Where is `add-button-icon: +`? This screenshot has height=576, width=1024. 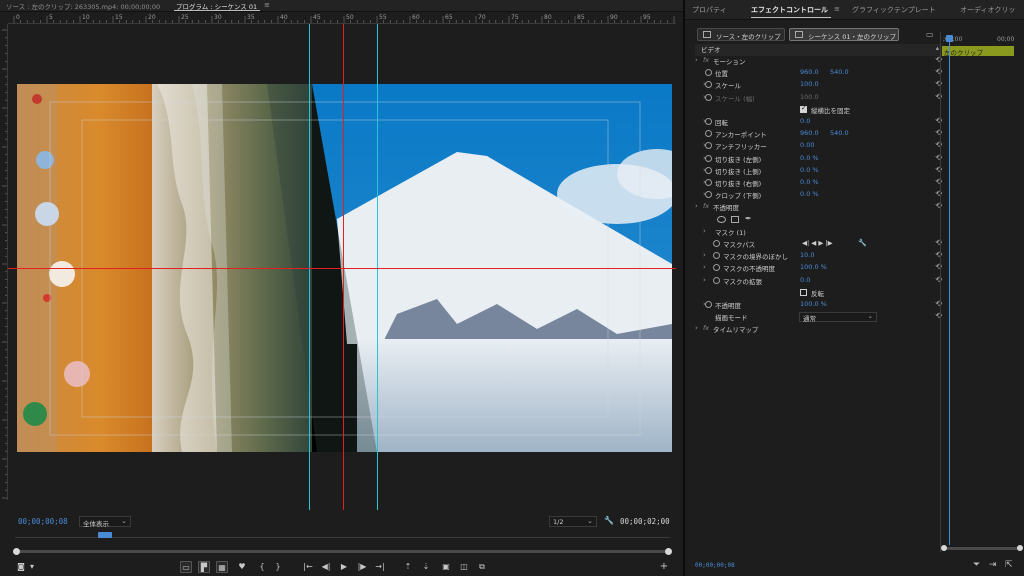 add-button-icon: + is located at coordinates (664, 567).